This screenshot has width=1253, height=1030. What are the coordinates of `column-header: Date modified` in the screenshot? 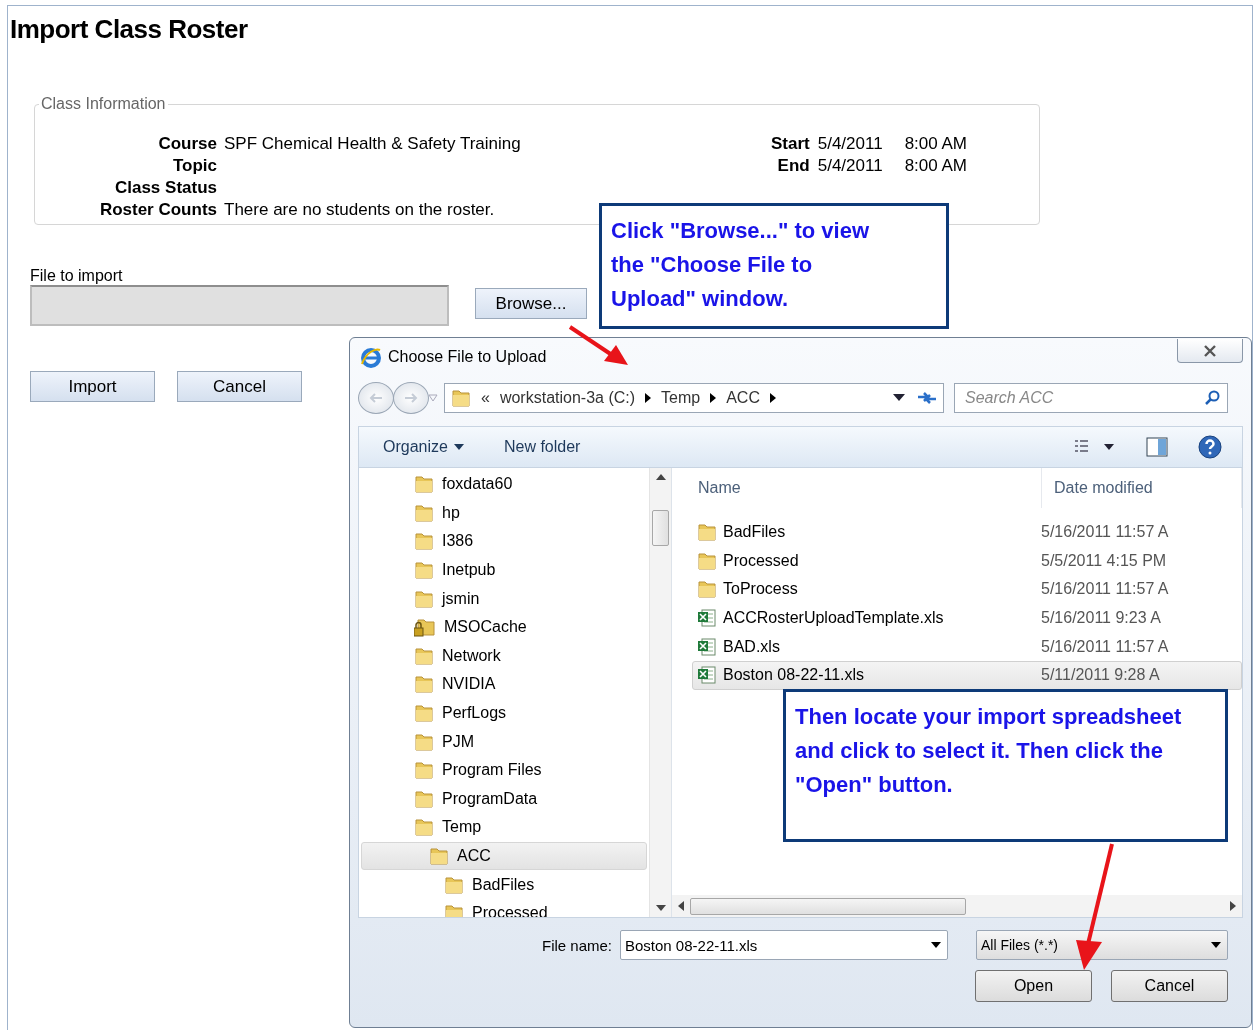 It's located at (1142, 488).